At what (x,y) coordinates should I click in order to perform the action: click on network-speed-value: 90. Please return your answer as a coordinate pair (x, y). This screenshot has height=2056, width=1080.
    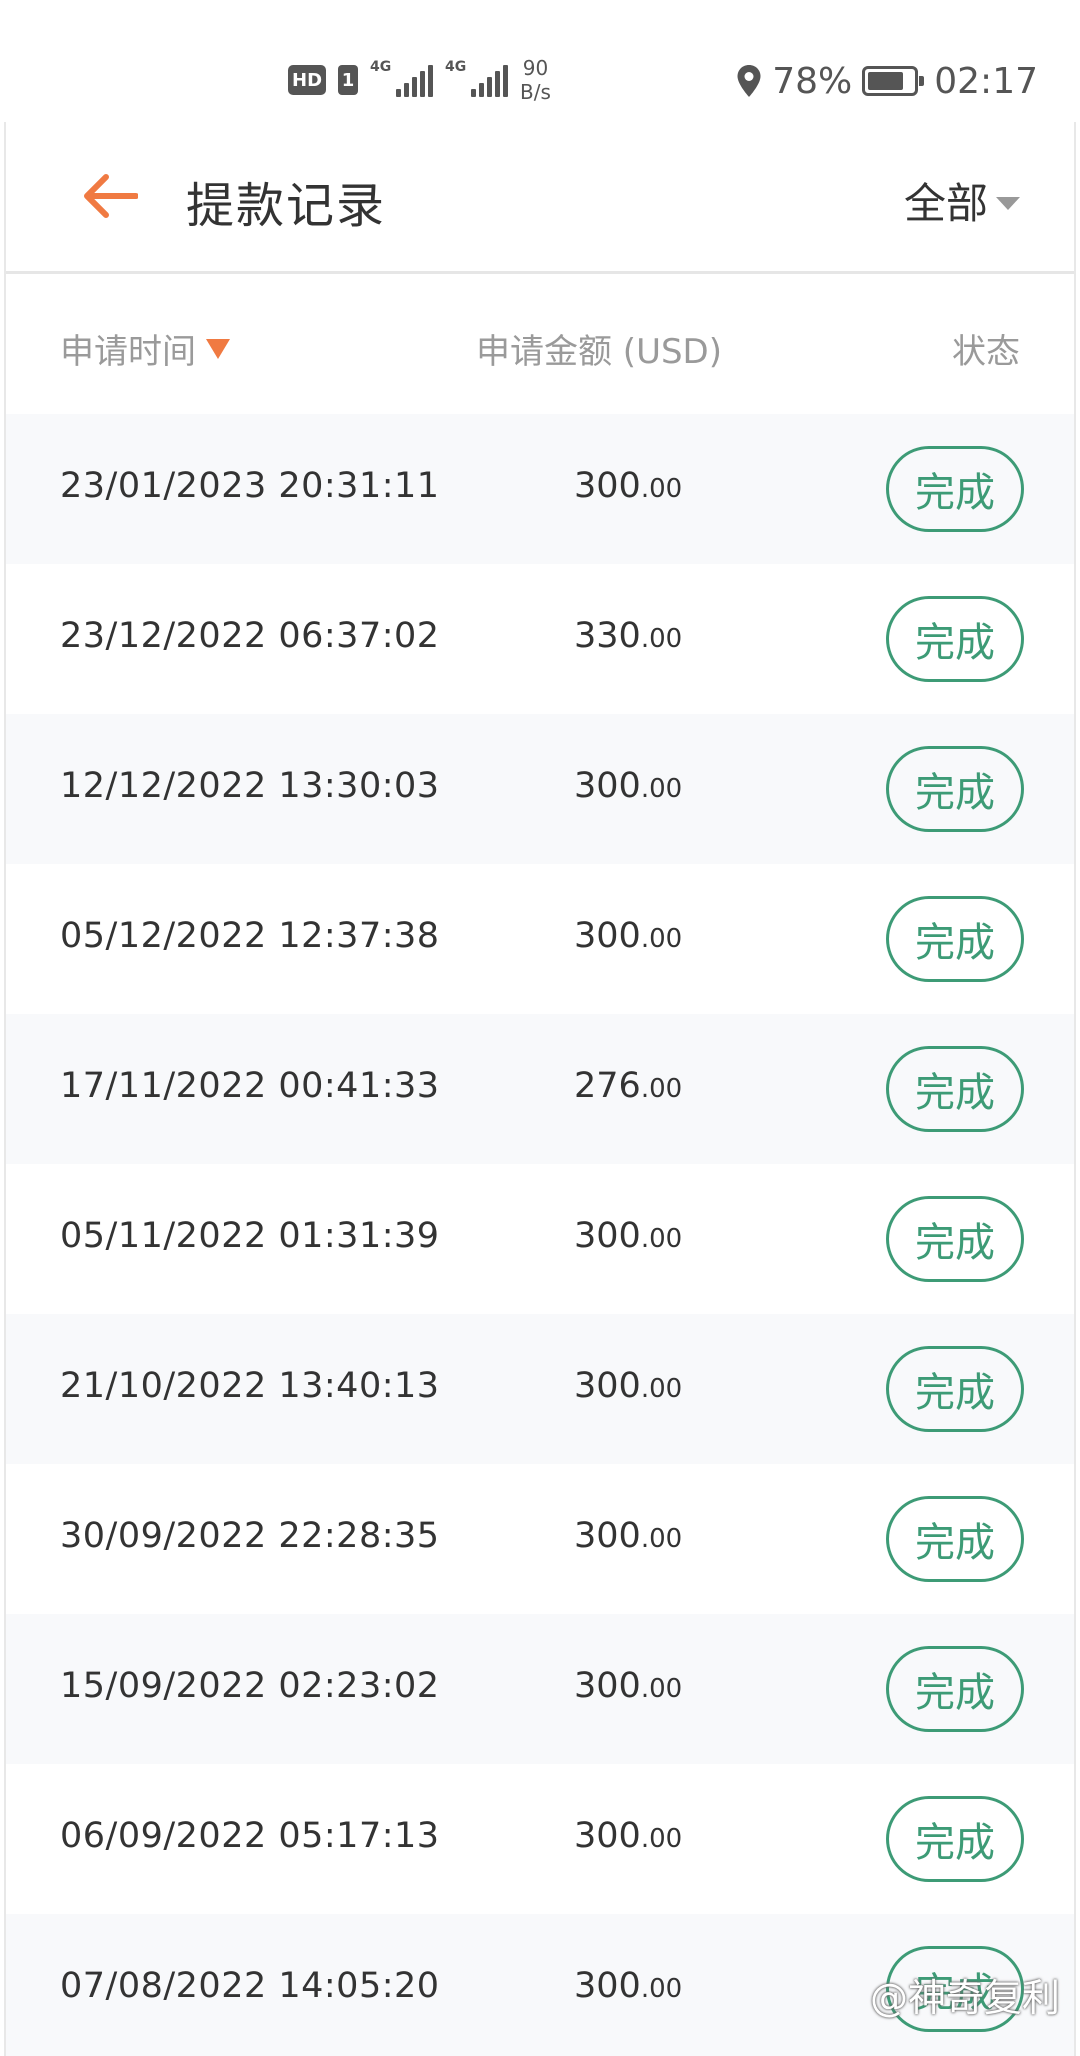
    Looking at the image, I should click on (535, 68).